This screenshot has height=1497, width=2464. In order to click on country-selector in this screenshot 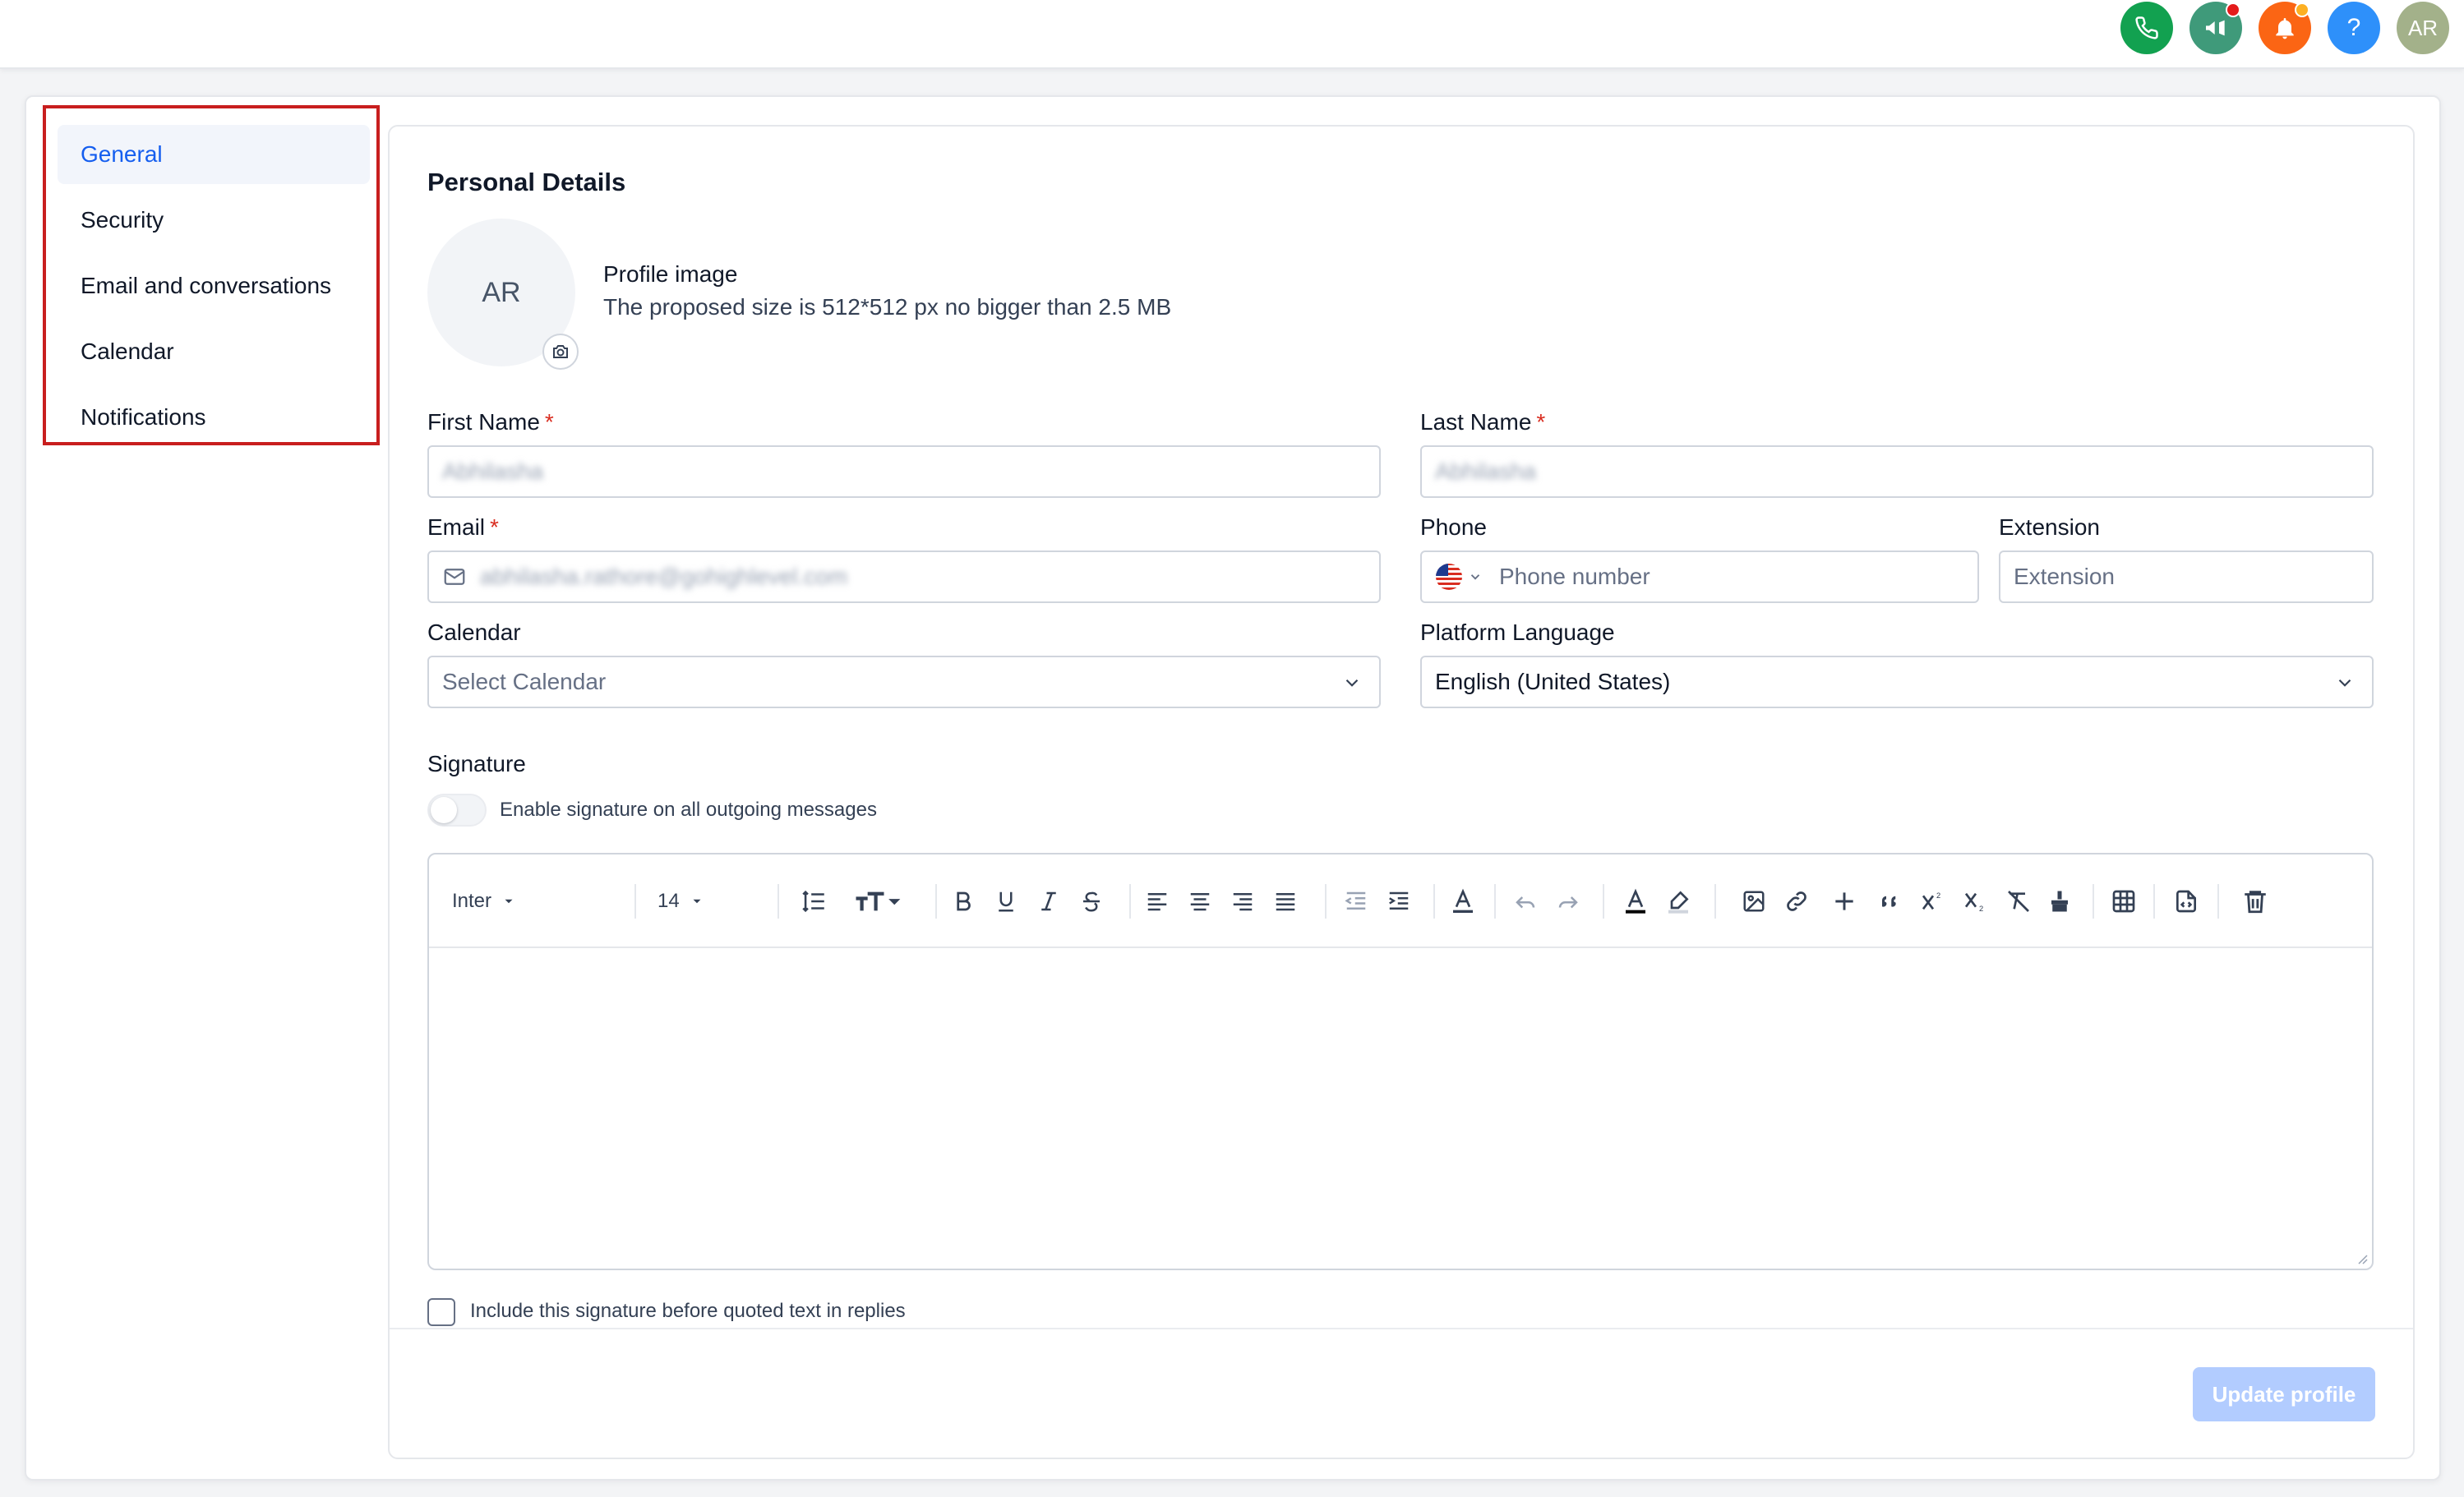, I will do `click(1459, 577)`.